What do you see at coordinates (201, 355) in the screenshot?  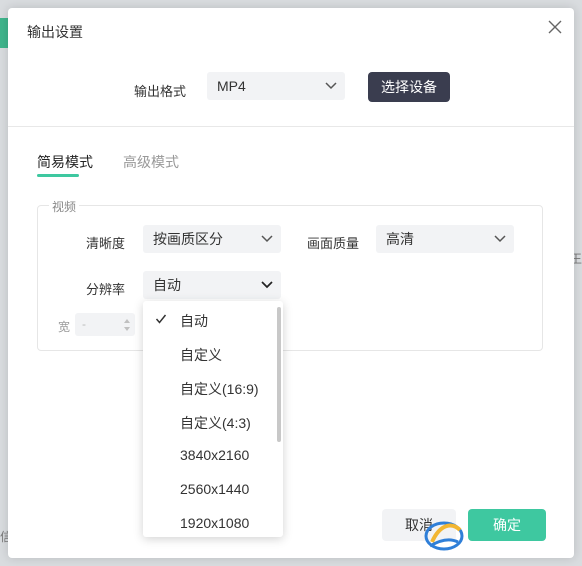 I see `dropdown-option-custom: 自定义` at bounding box center [201, 355].